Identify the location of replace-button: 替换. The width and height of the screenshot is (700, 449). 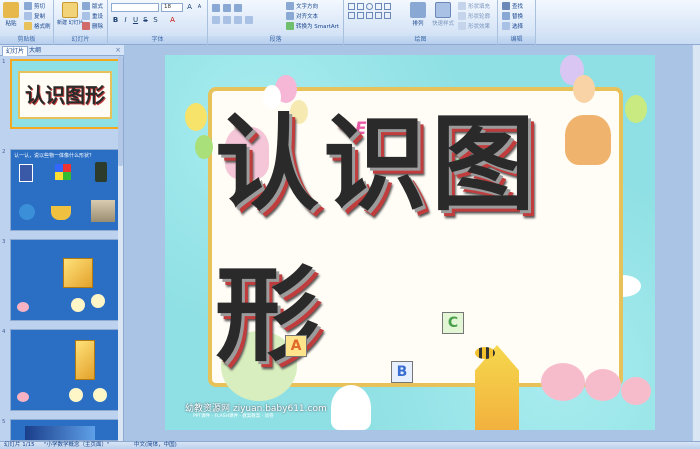
(512, 16).